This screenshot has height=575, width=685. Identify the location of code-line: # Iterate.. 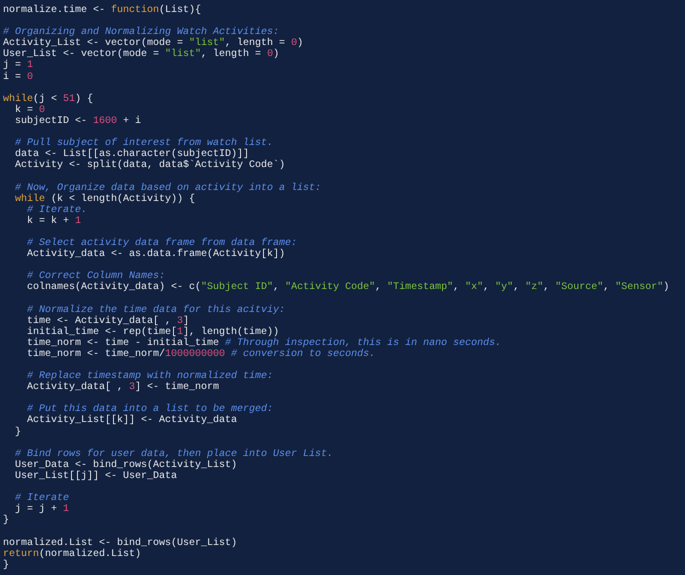
(57, 210).